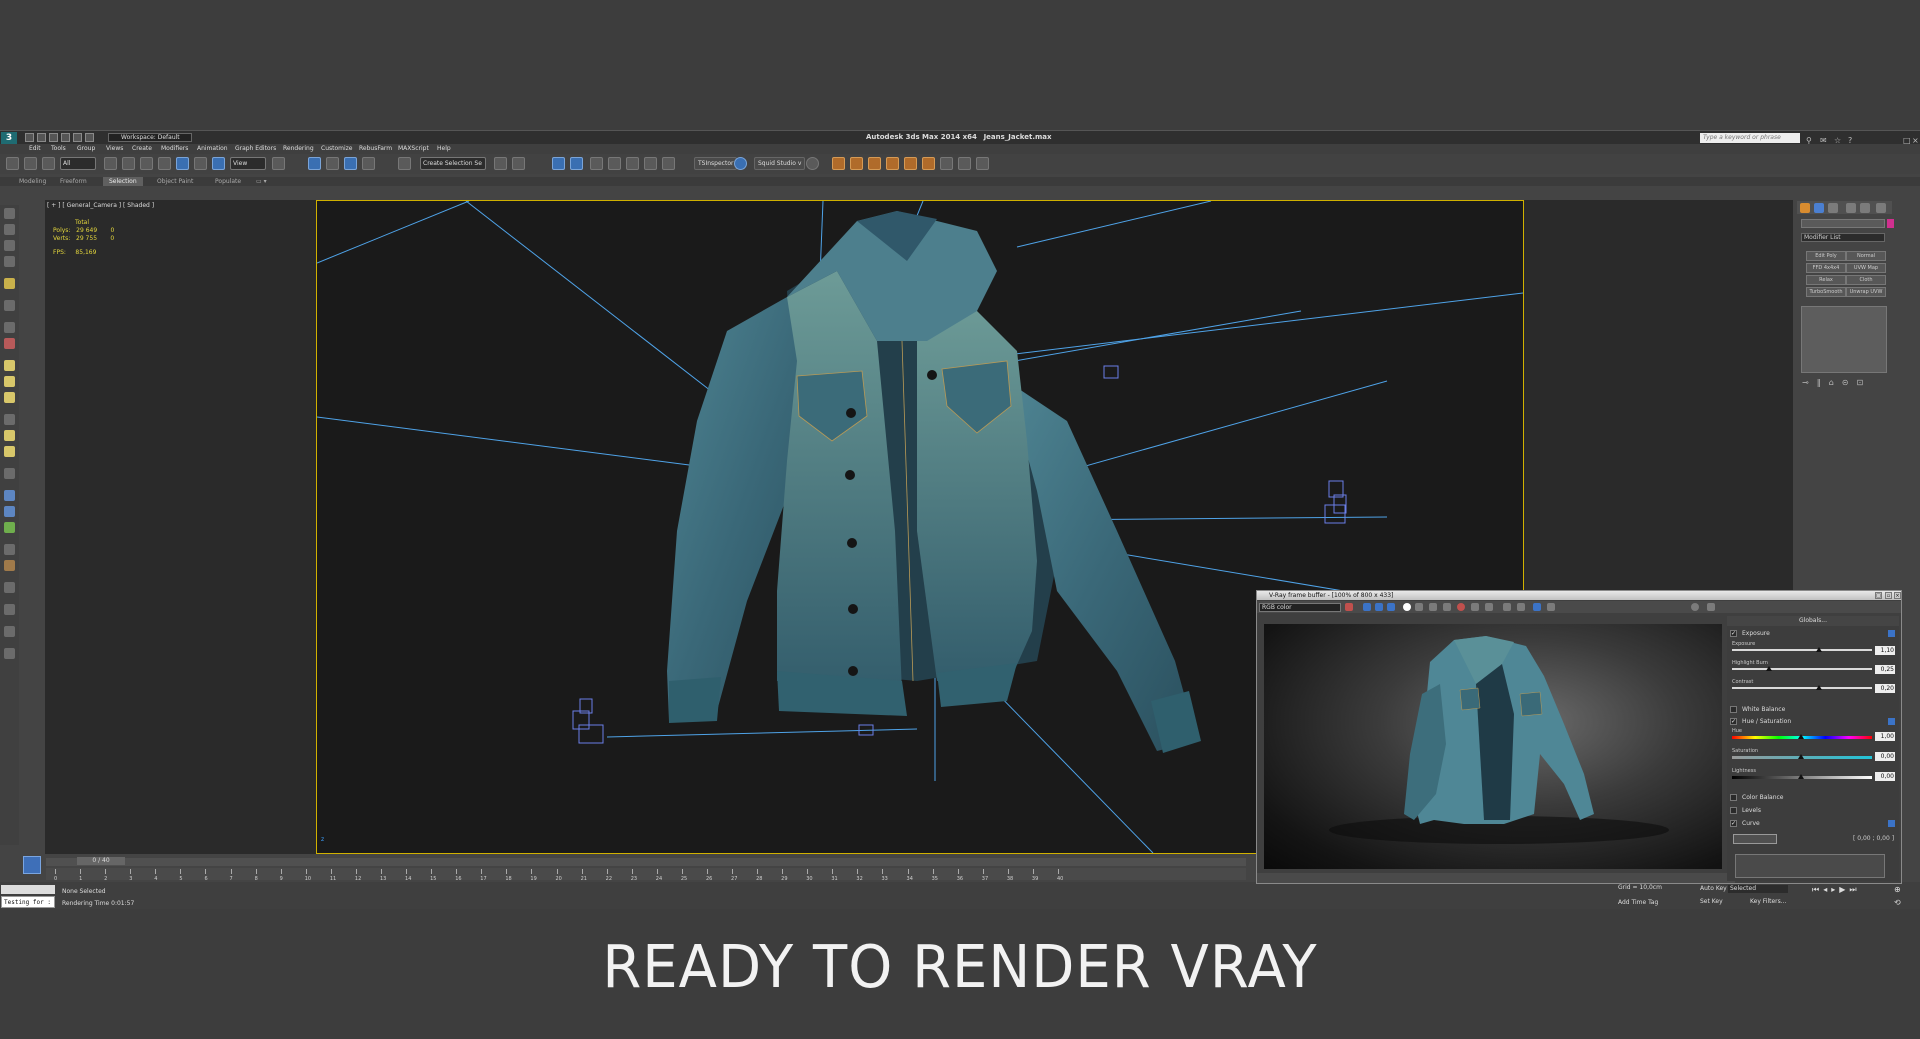  What do you see at coordinates (444, 149) in the screenshot?
I see `menu-help: Help` at bounding box center [444, 149].